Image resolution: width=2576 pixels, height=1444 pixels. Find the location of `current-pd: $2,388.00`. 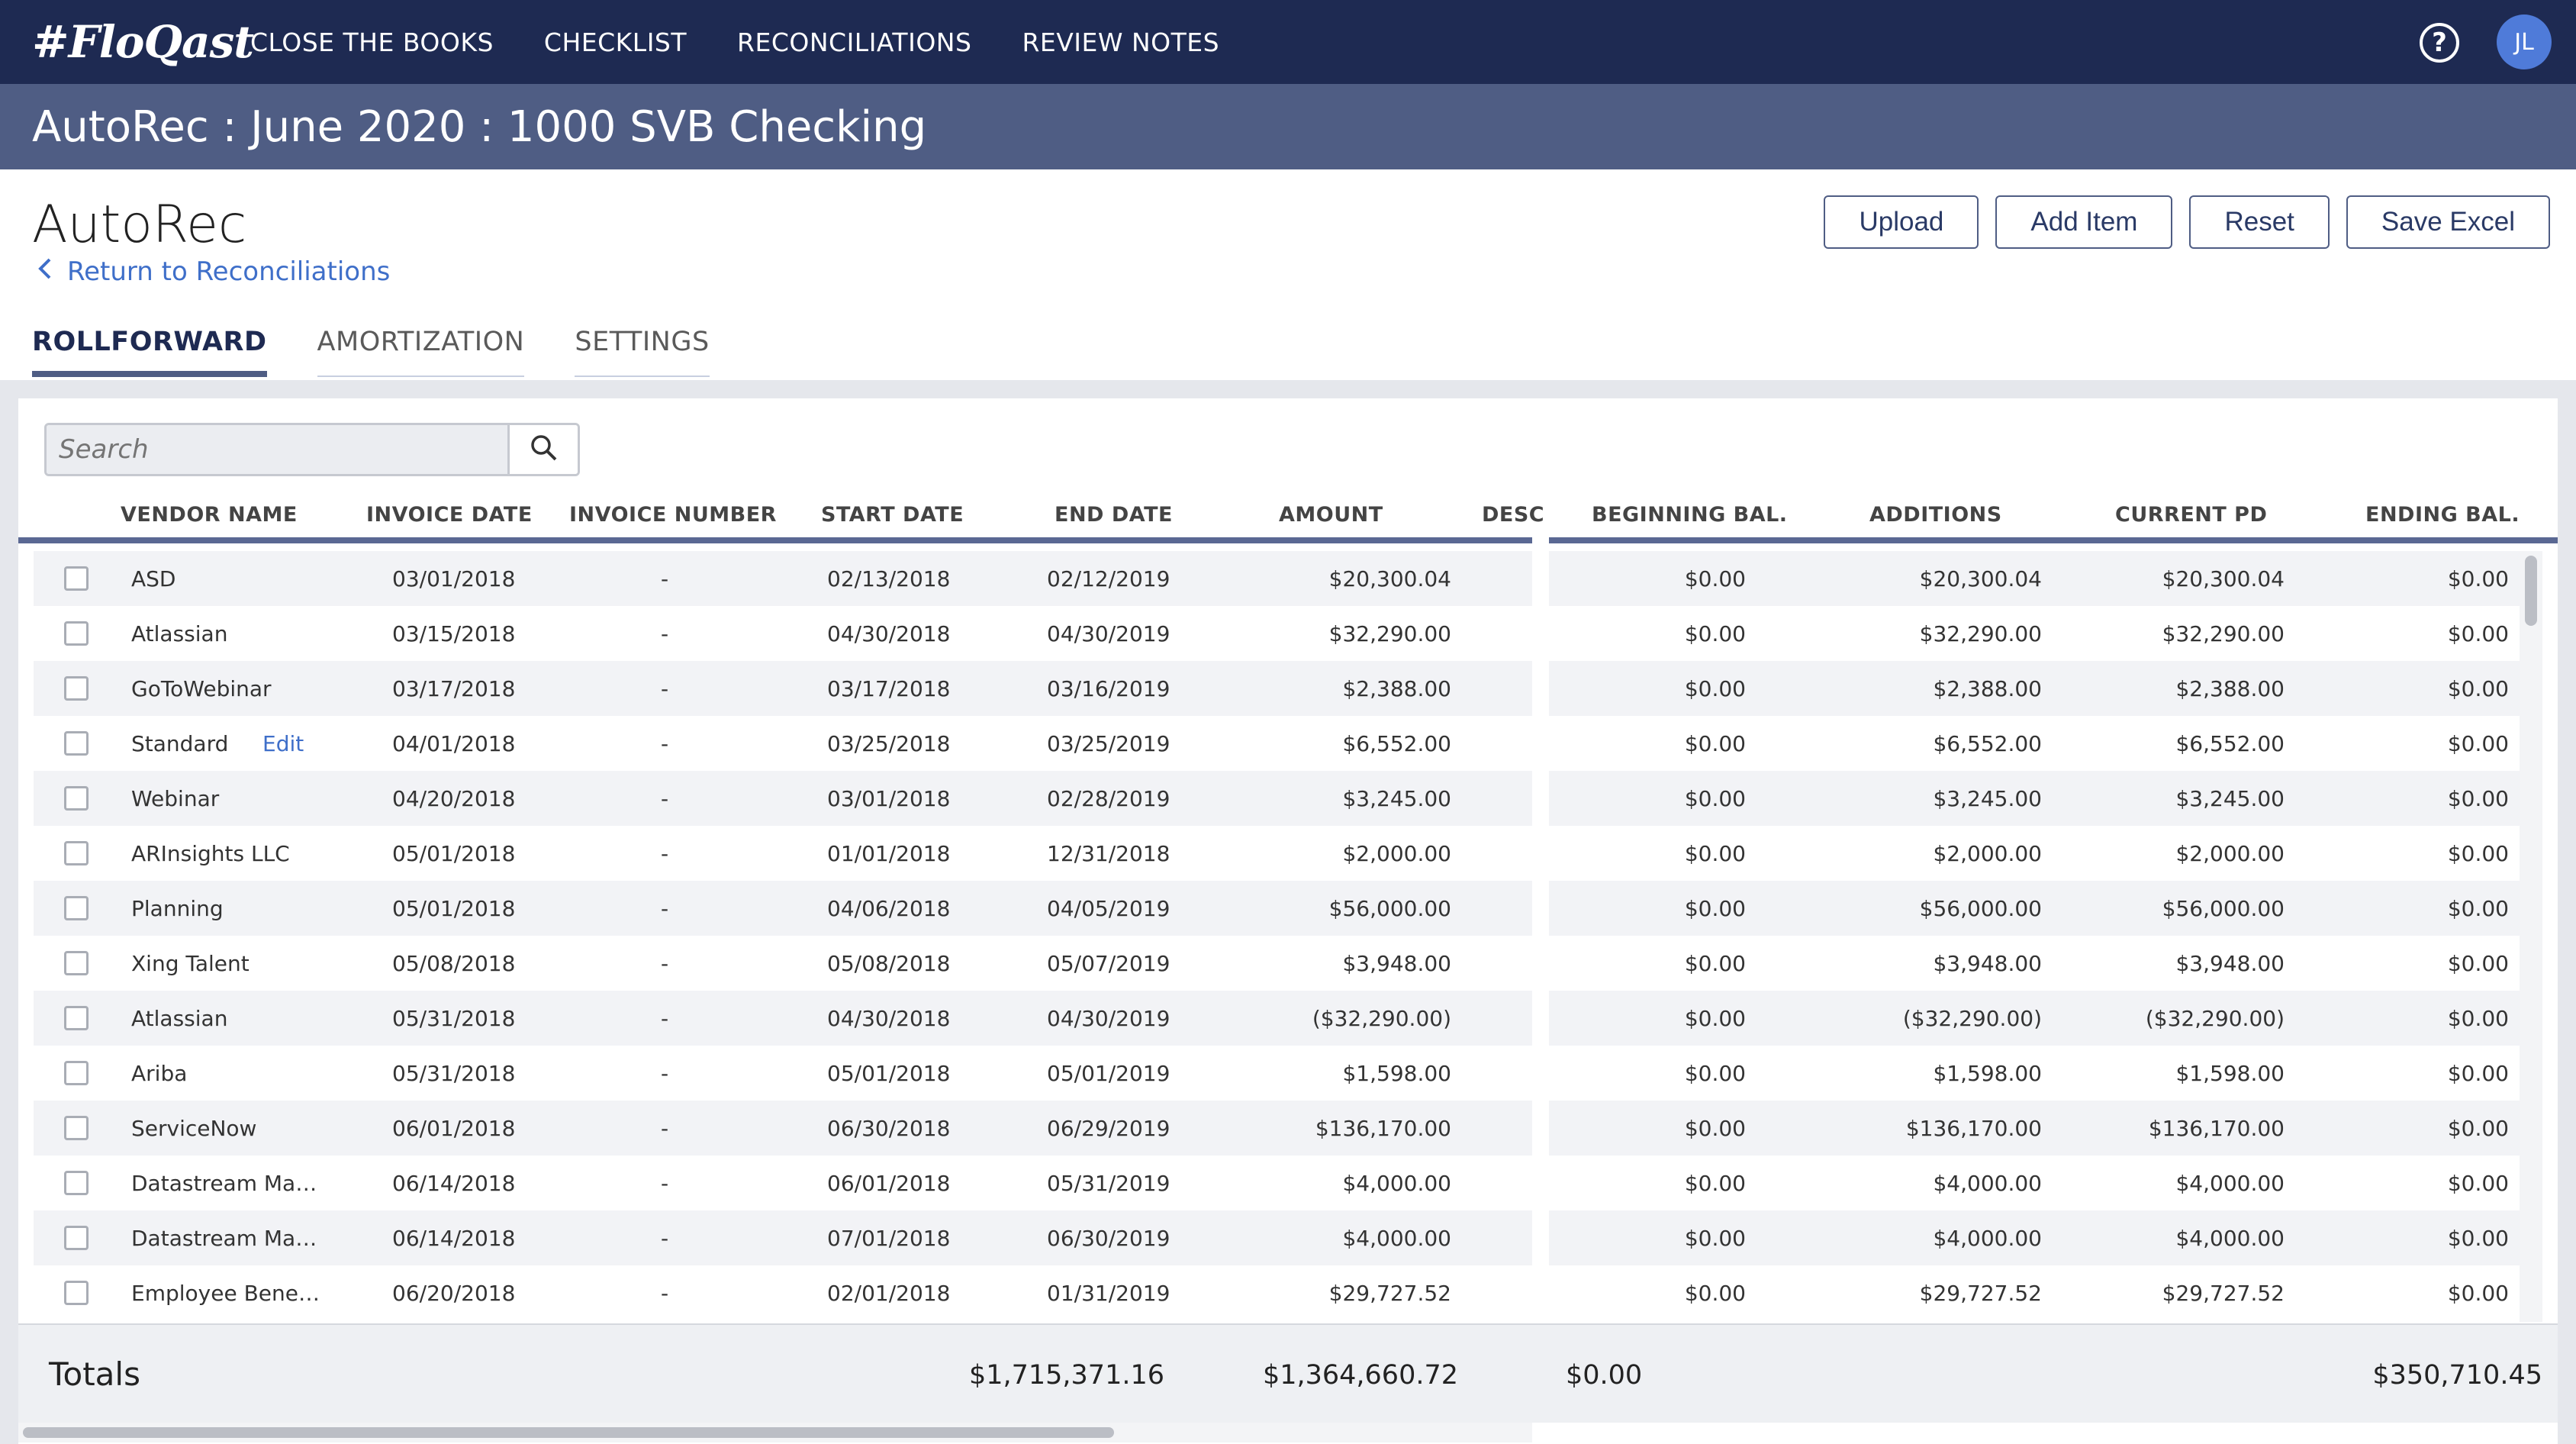

current-pd: $2,388.00 is located at coordinates (2230, 688).